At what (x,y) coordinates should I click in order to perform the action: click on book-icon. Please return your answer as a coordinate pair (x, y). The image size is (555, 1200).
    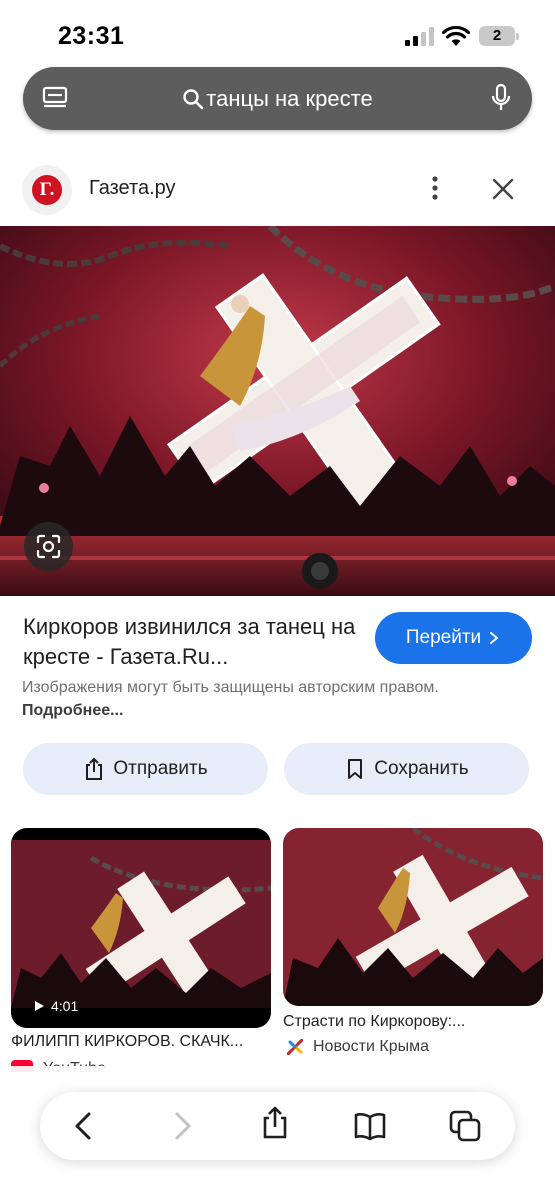
    Looking at the image, I should click on (370, 1126).